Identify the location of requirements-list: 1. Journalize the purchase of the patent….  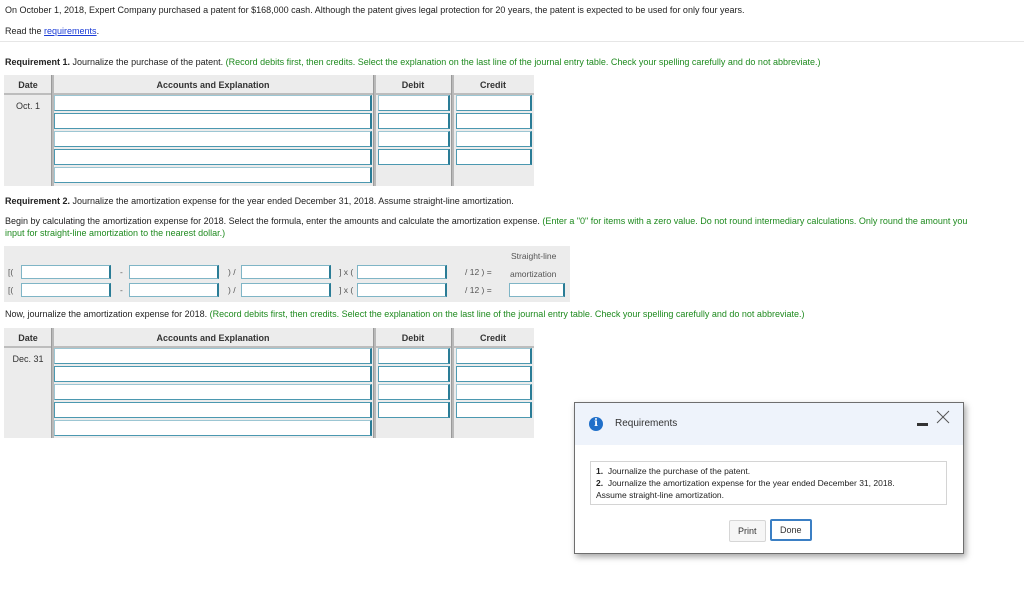
(768, 483).